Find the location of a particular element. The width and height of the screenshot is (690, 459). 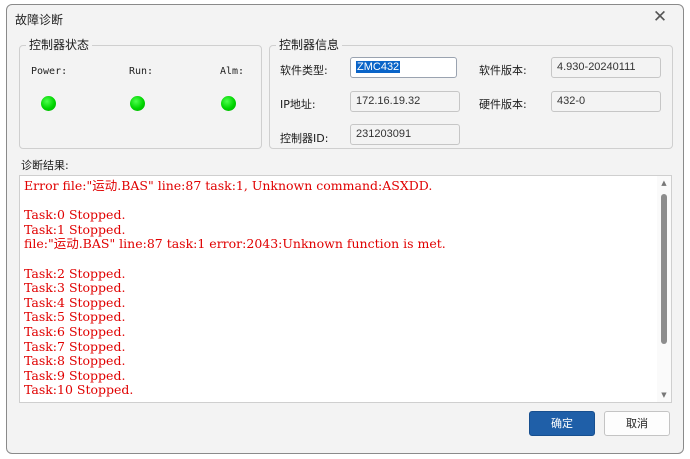

ok-button: 确定 is located at coordinates (562, 423).